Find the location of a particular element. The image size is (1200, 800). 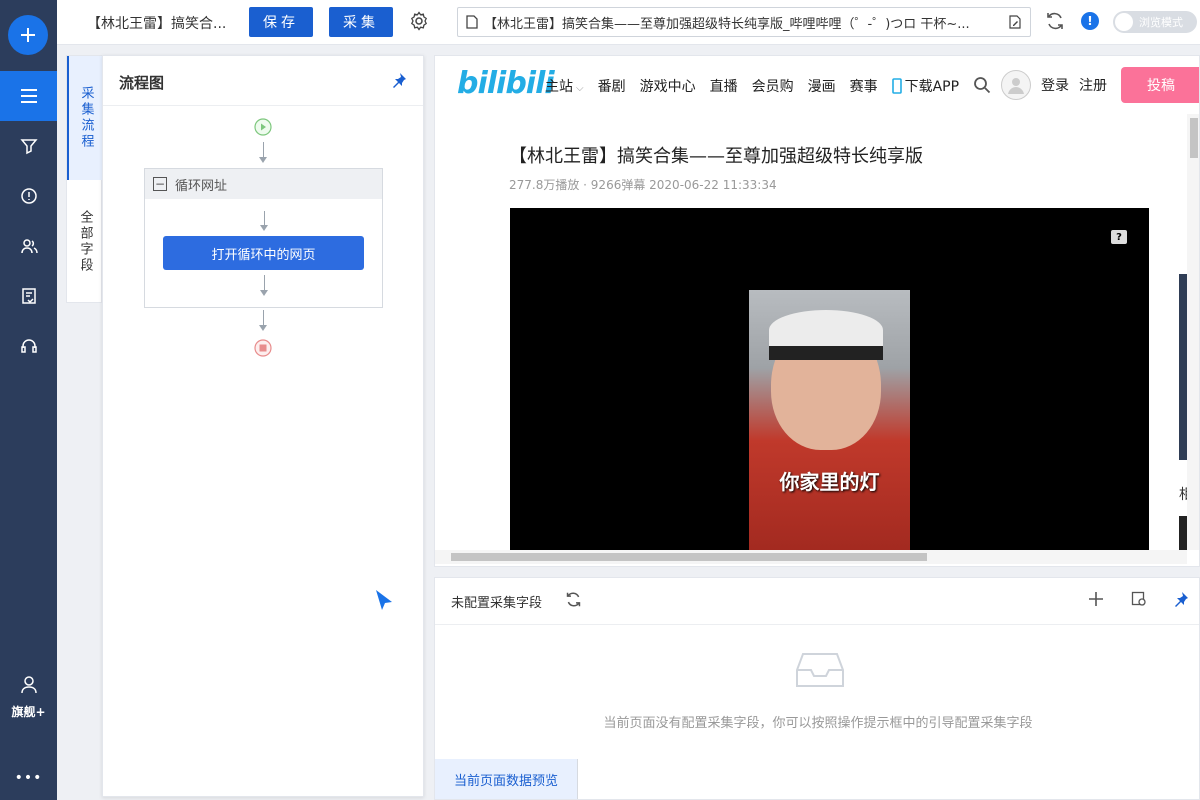

video-title: 【林北王雷】搞笑合集——至尊加强超级特长纯享版 is located at coordinates (716, 156).